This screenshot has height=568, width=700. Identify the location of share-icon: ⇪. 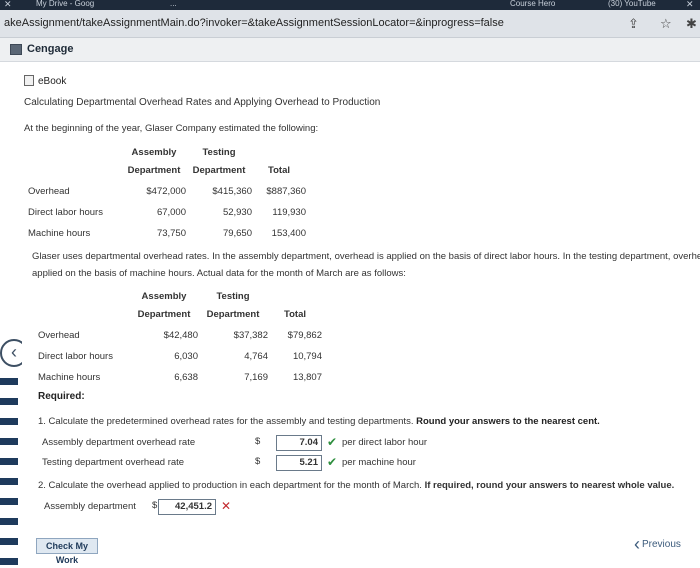
(633, 24).